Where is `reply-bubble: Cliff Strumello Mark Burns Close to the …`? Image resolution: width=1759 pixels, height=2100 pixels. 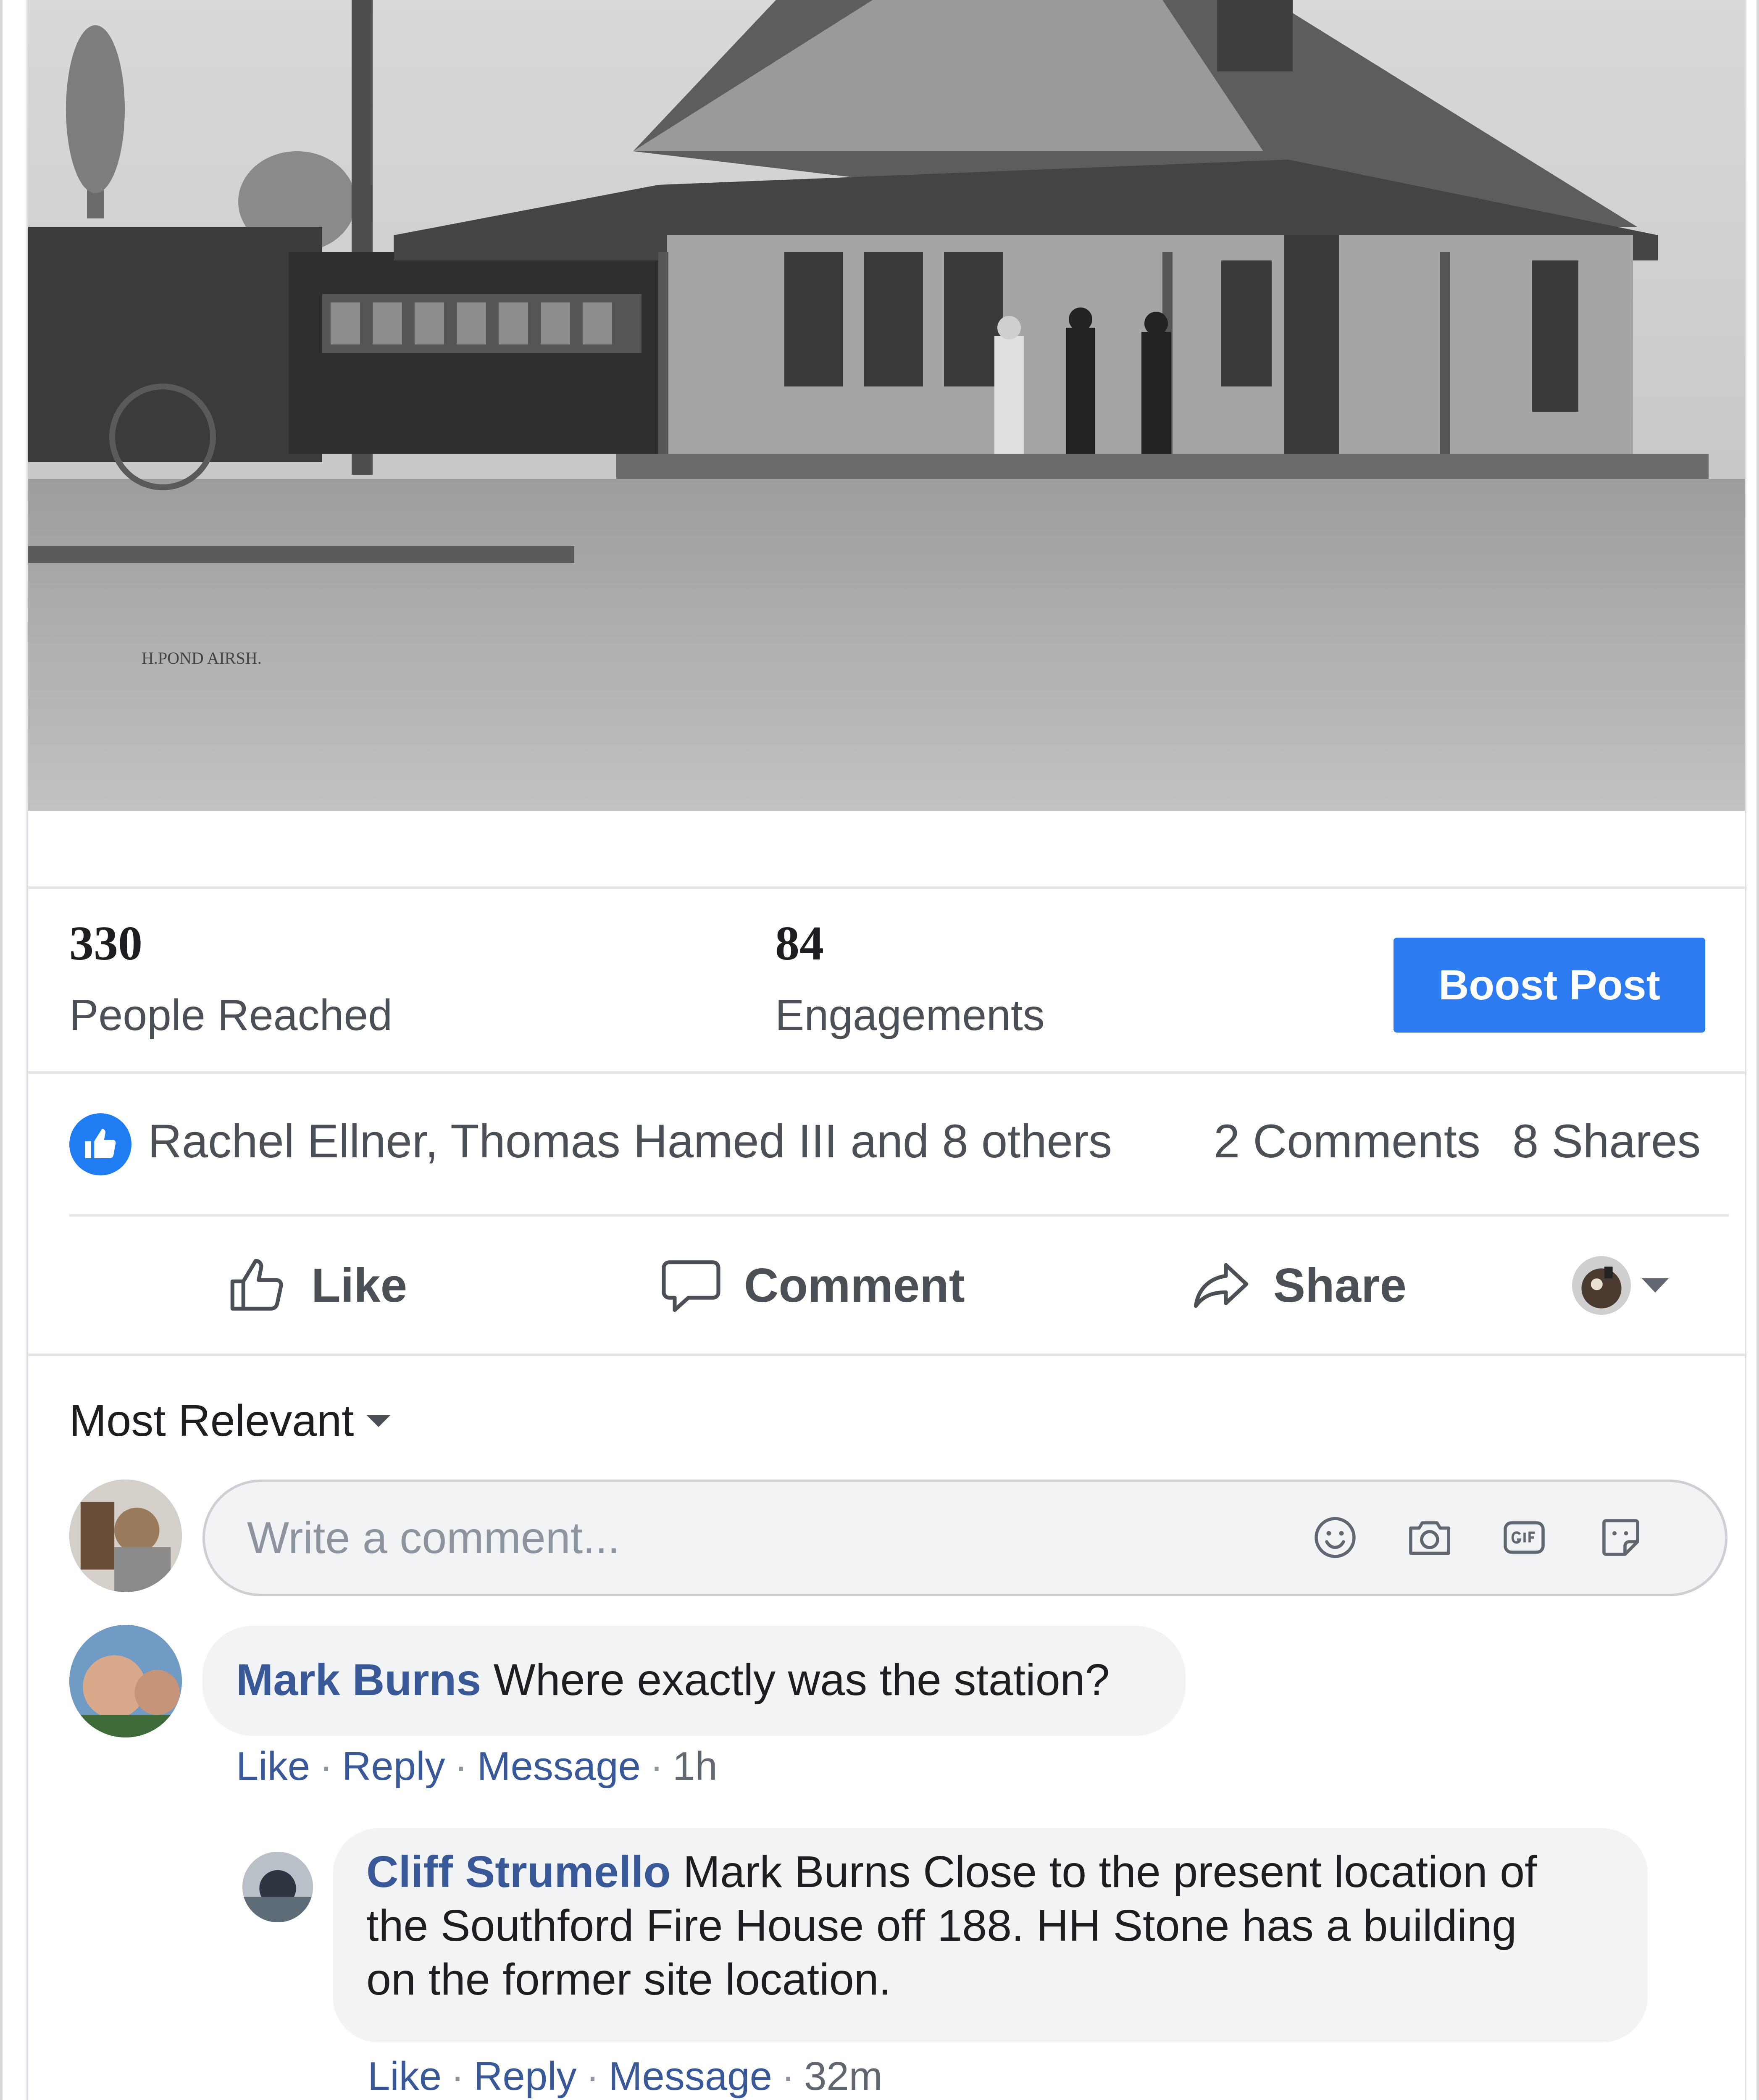 reply-bubble: Cliff Strumello Mark Burns Close to the … is located at coordinates (990, 1935).